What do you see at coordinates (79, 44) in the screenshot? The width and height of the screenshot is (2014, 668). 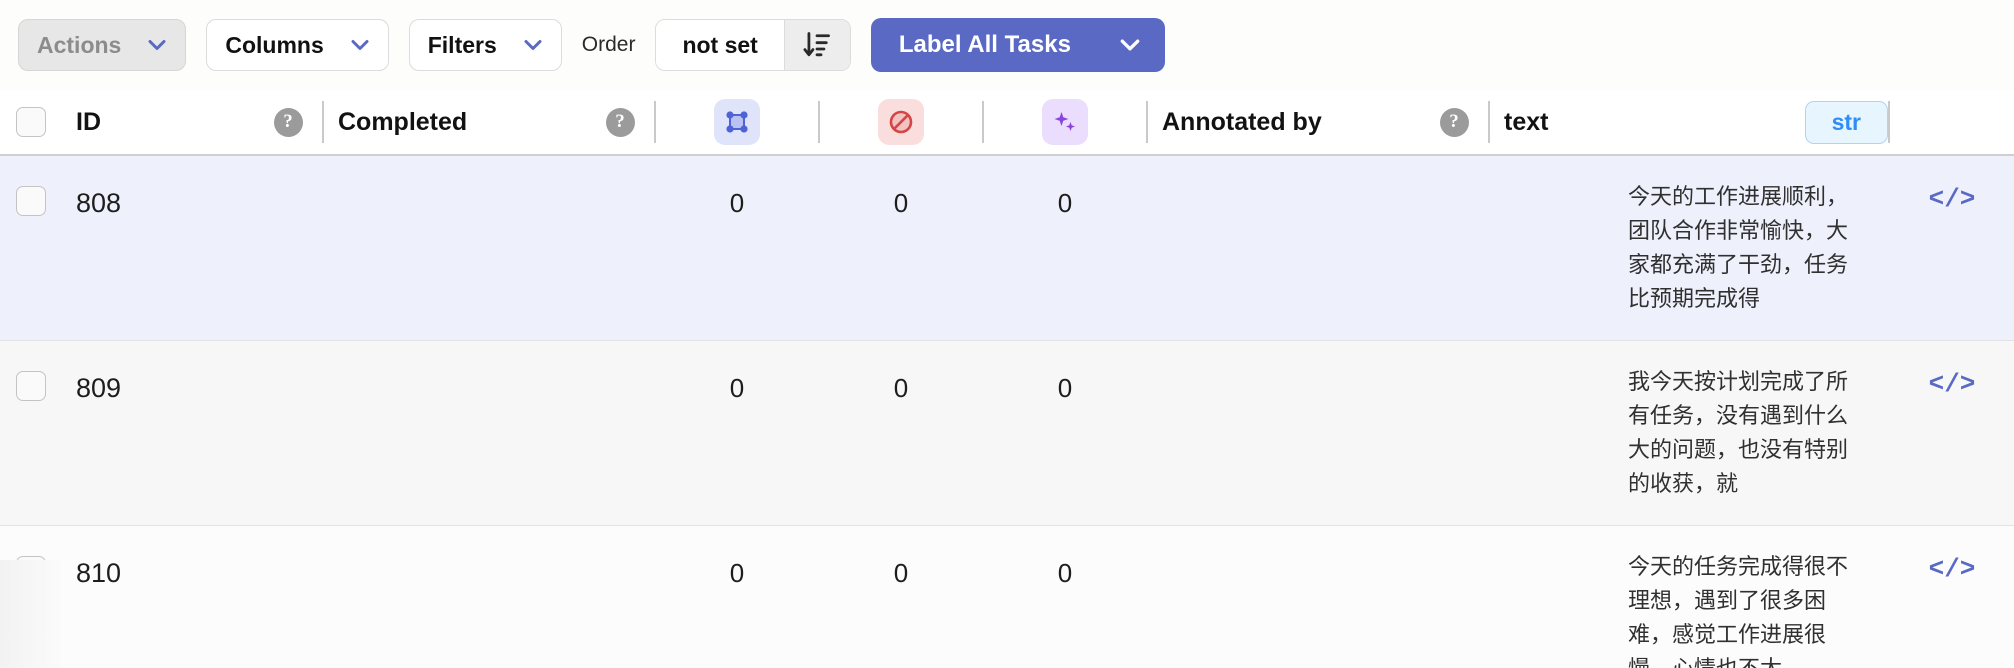 I see `actions-button-label: Actions` at bounding box center [79, 44].